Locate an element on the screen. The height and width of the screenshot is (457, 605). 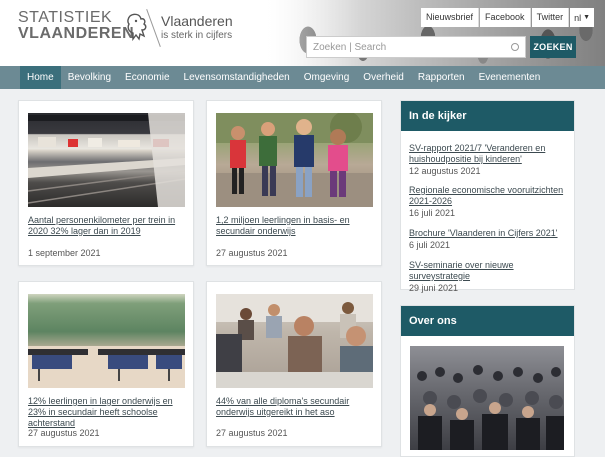
vlaanderen-brand-subtitle: is sterk in cijfers is located at coordinates (197, 35).